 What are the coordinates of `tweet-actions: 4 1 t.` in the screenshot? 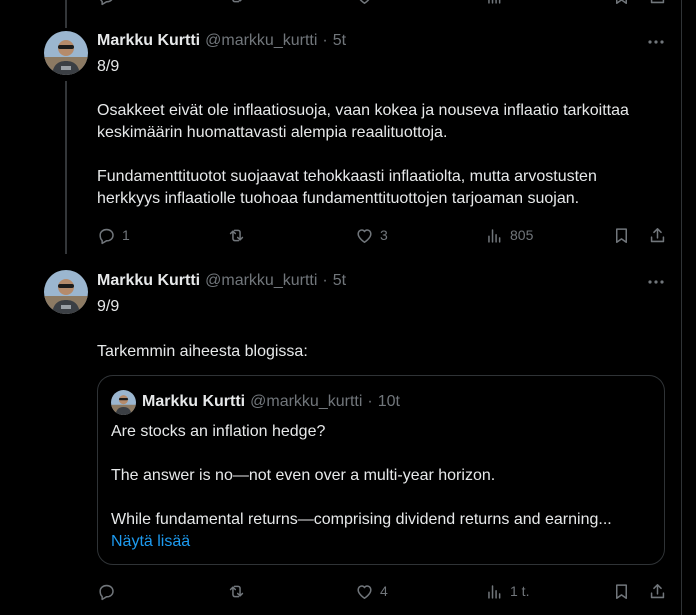 It's located at (382, 591).